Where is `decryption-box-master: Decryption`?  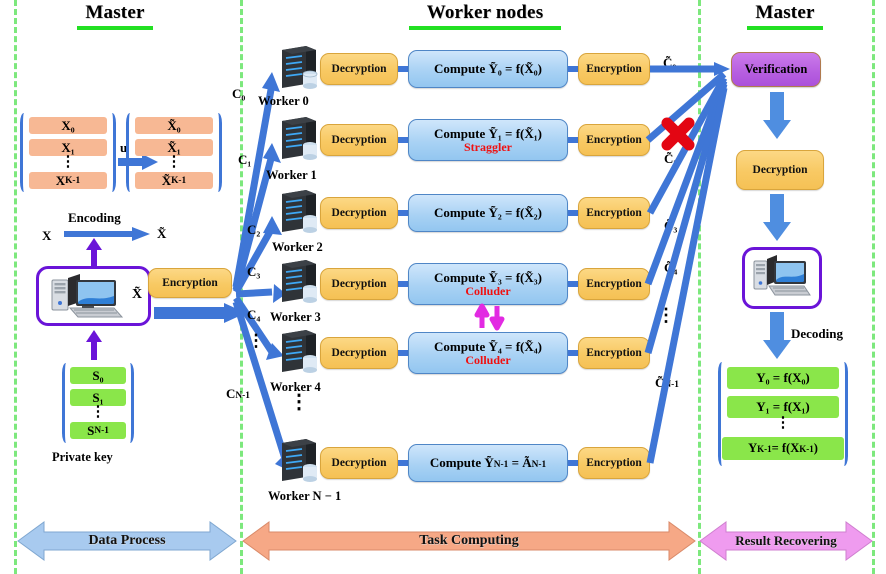 decryption-box-master: Decryption is located at coordinates (780, 170).